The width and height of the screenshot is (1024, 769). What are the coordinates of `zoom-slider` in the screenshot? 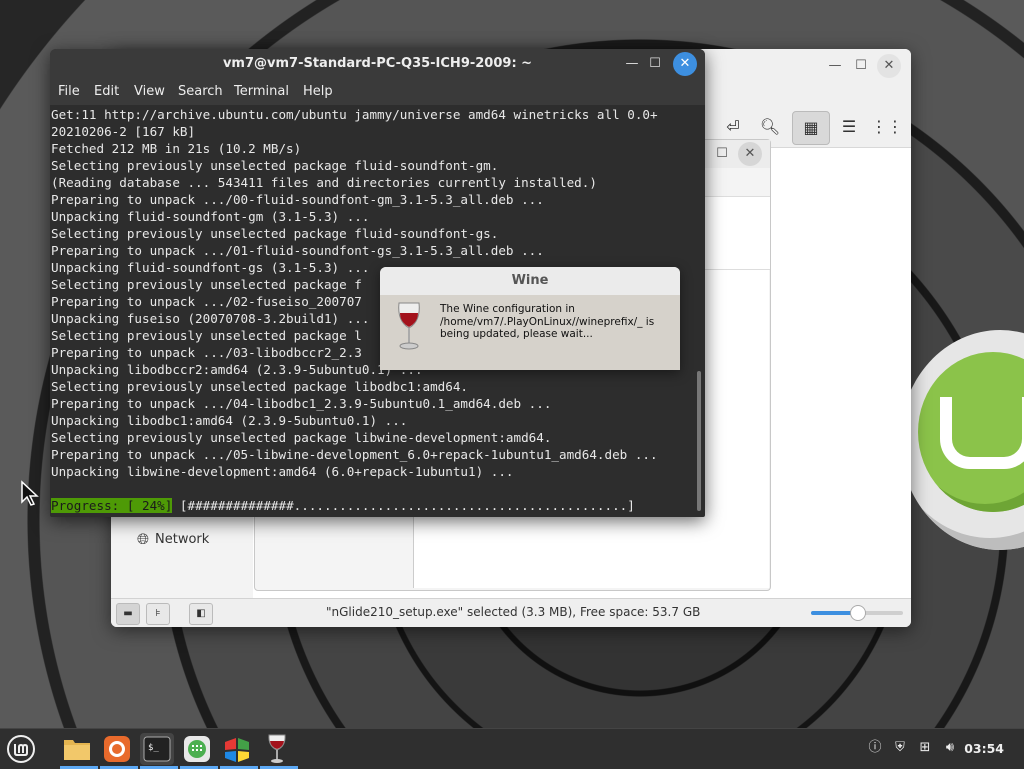 It's located at (857, 613).